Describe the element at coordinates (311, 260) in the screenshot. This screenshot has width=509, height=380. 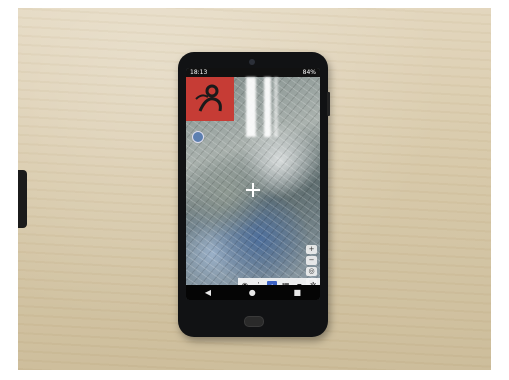
I see `zoom-out-icon: −` at that location.